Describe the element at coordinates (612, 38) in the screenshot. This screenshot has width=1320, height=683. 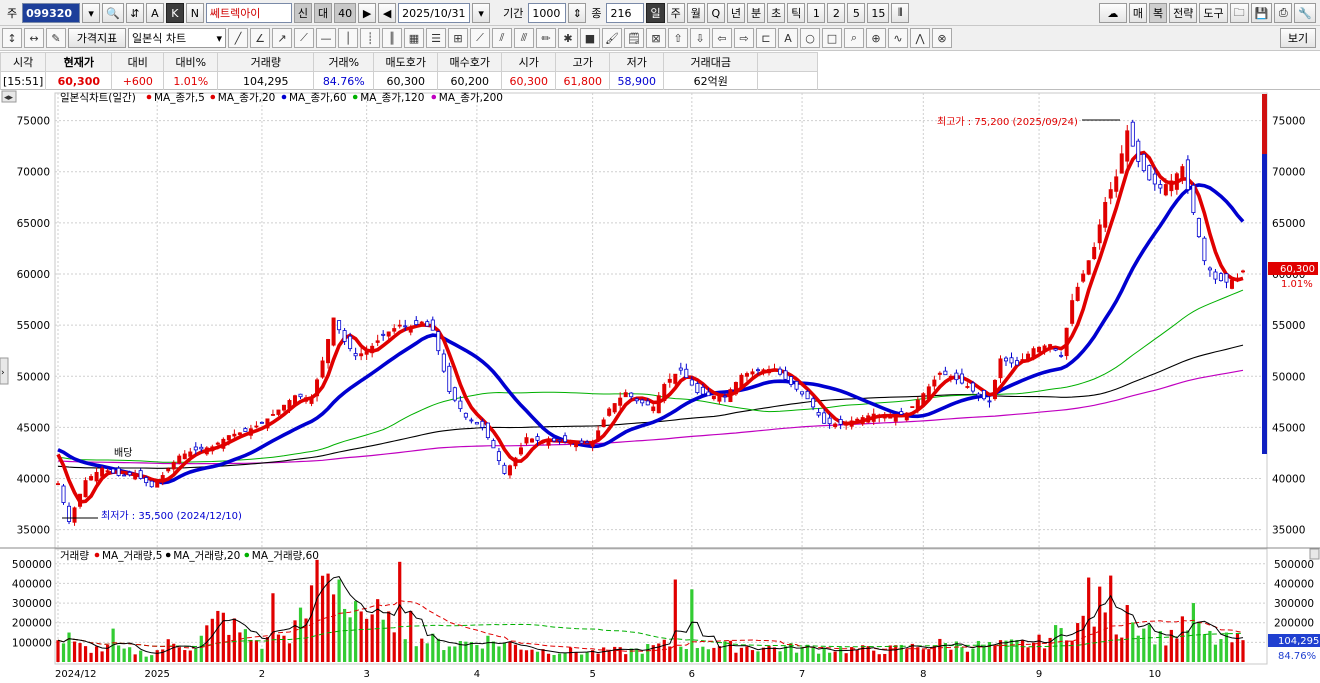
I see `brush-icon: 🖌` at that location.